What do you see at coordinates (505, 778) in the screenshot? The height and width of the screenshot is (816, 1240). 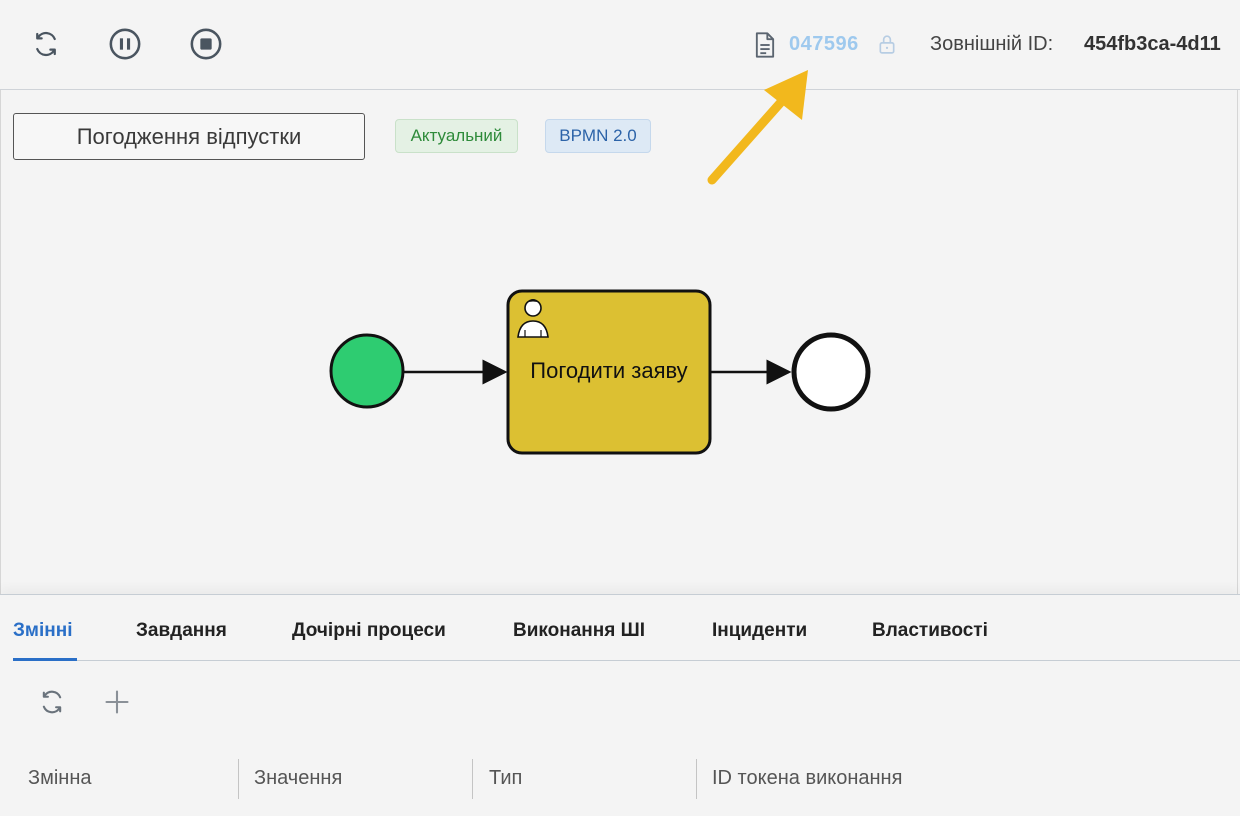 I see `column-header-type: Тип` at bounding box center [505, 778].